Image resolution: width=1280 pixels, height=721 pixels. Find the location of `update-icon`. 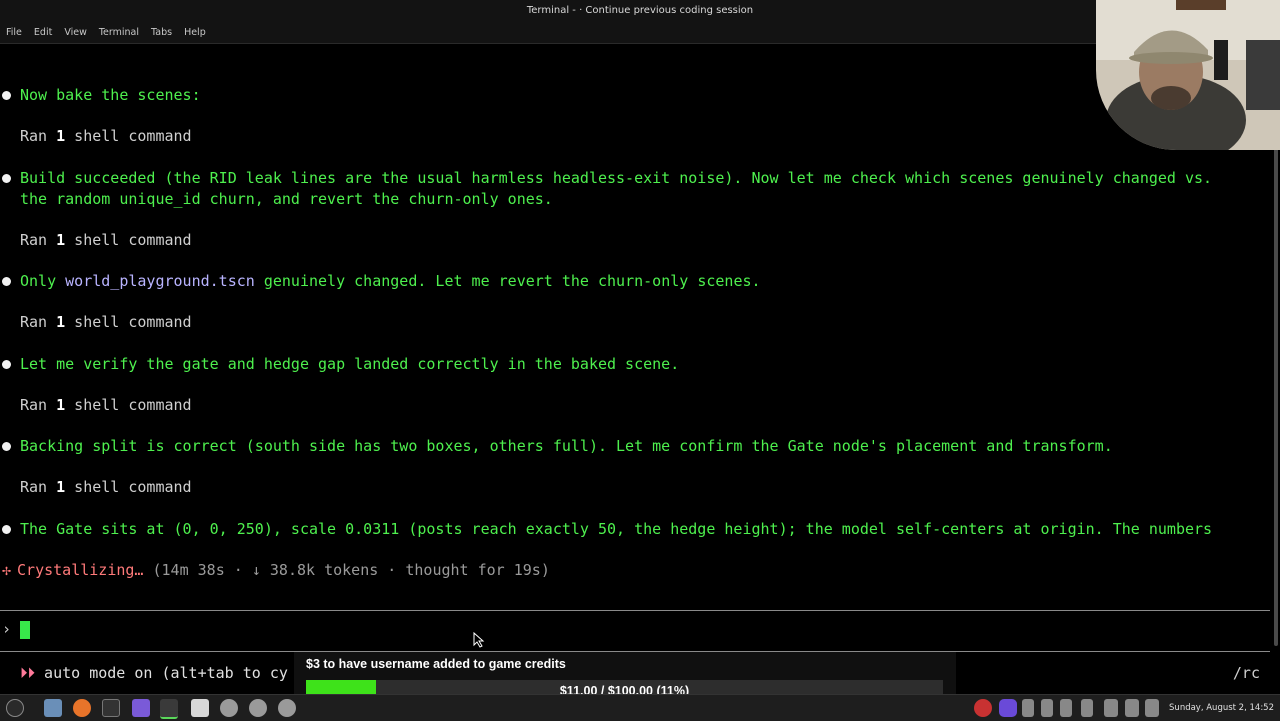

update-icon is located at coordinates (1087, 708).